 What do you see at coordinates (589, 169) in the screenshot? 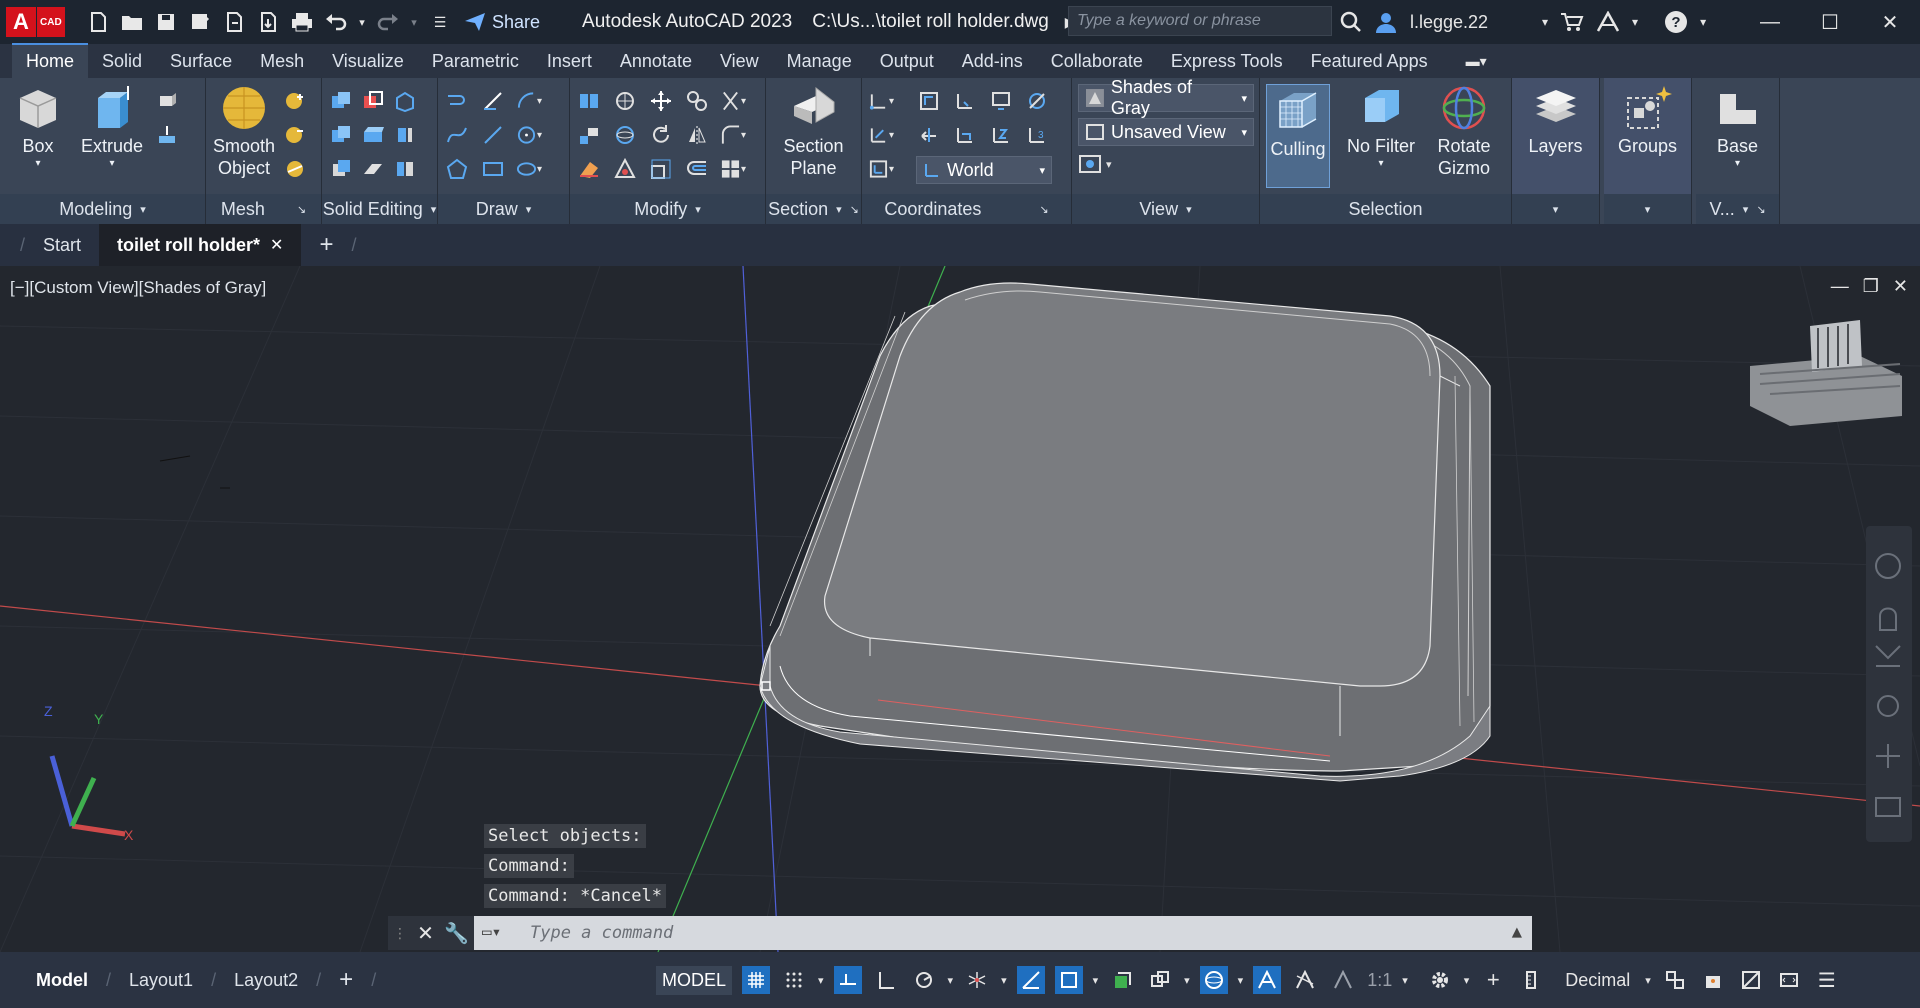
I see `erase-icon` at bounding box center [589, 169].